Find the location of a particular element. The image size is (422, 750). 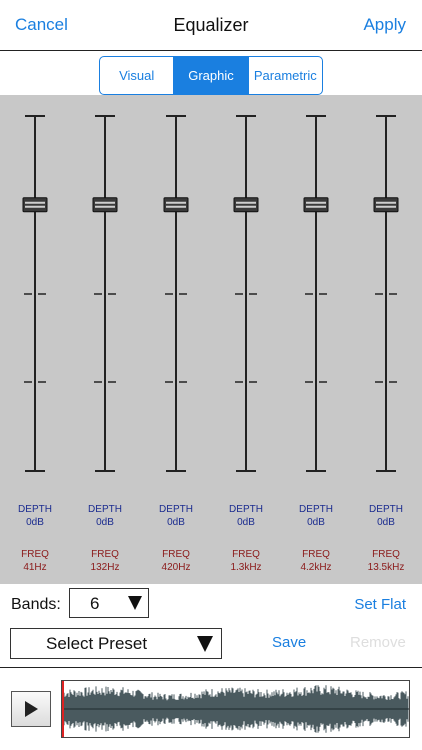

set-flat-button: Set Flat is located at coordinates (380, 604).